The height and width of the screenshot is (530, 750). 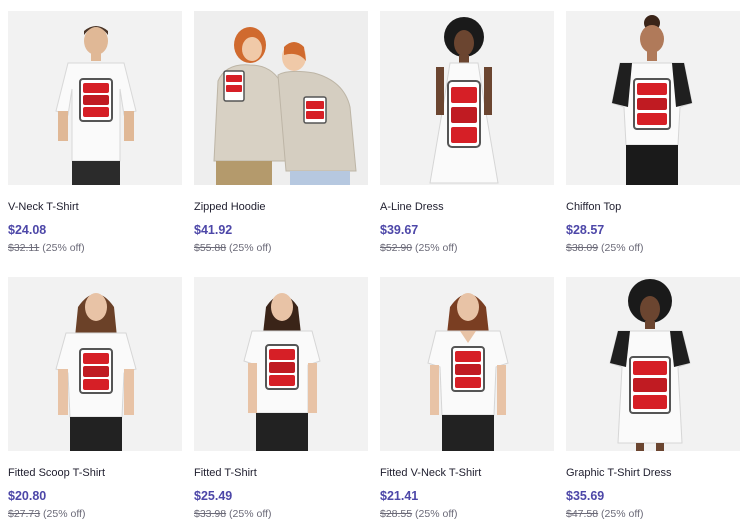 What do you see at coordinates (210, 514) in the screenshot?
I see `original-price: $33.98` at bounding box center [210, 514].